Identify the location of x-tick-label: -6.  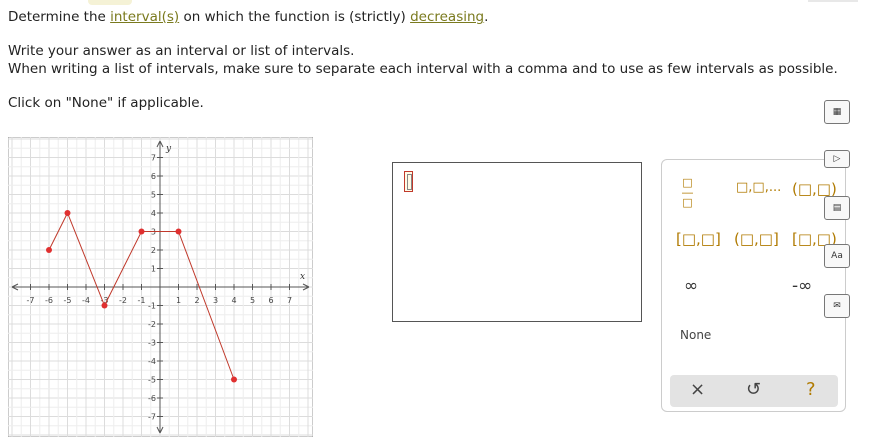
(49, 300).